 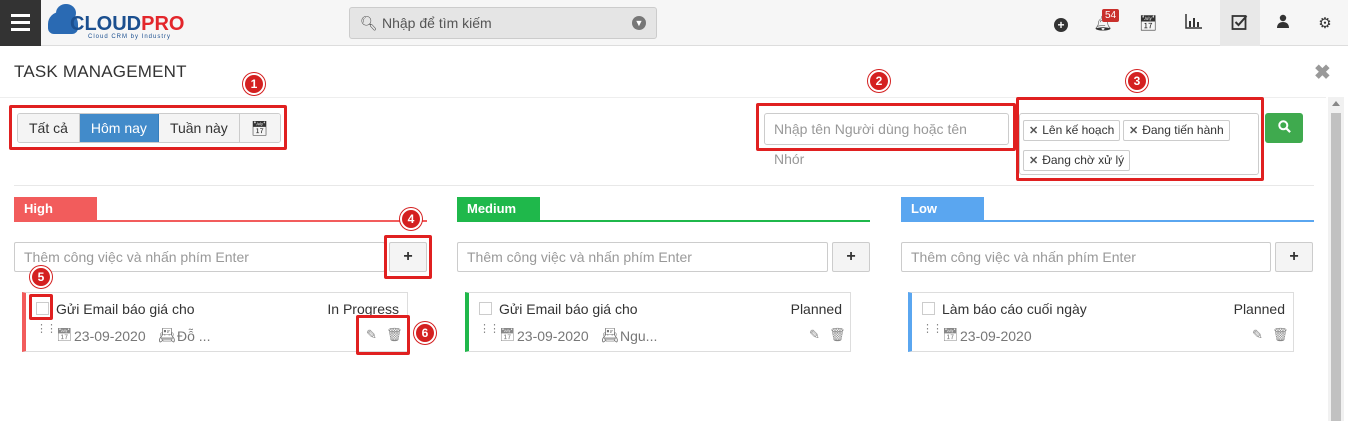 What do you see at coordinates (503, 23) in the screenshot?
I see `global-search-box: 🔍︎ Nhập để tìm kiếm ▼` at bounding box center [503, 23].